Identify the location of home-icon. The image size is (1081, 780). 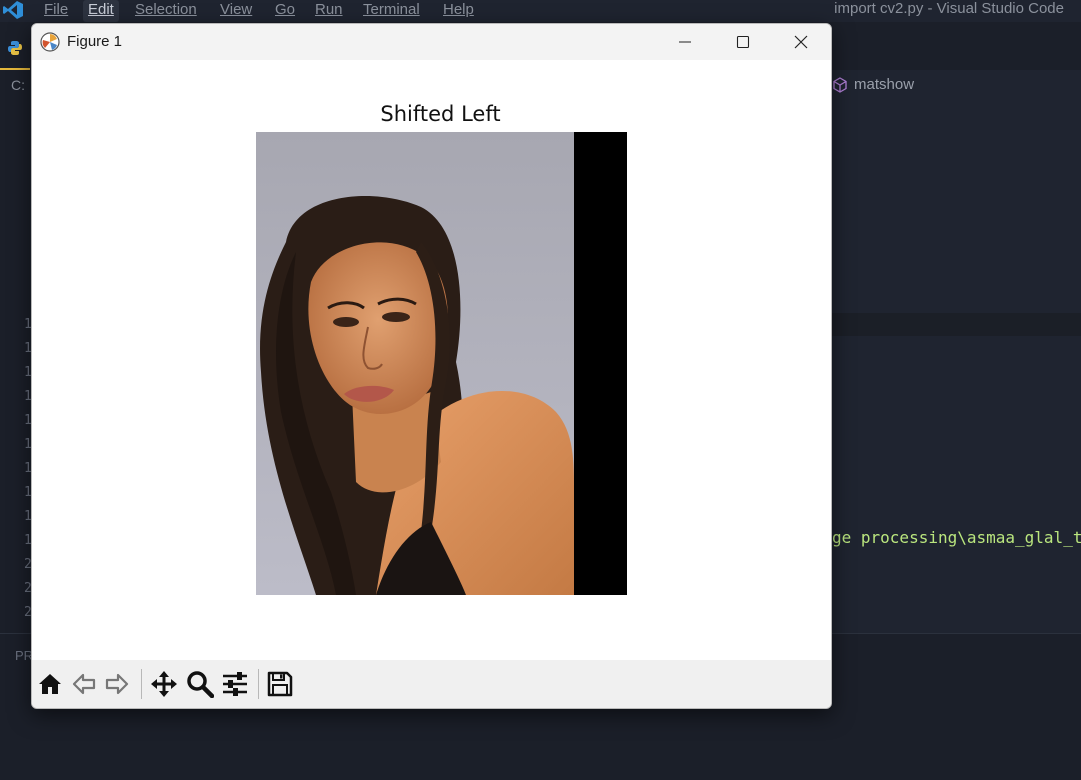
(50, 684).